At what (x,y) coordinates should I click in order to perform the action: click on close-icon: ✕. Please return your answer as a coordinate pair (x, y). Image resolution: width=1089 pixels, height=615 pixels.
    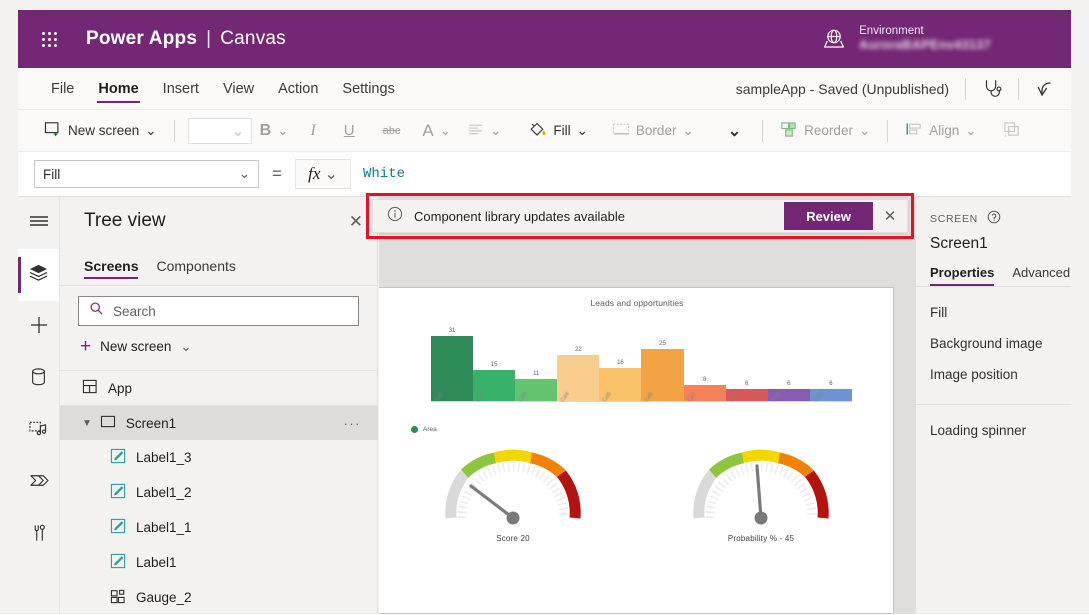
    Looking at the image, I should click on (356, 221).